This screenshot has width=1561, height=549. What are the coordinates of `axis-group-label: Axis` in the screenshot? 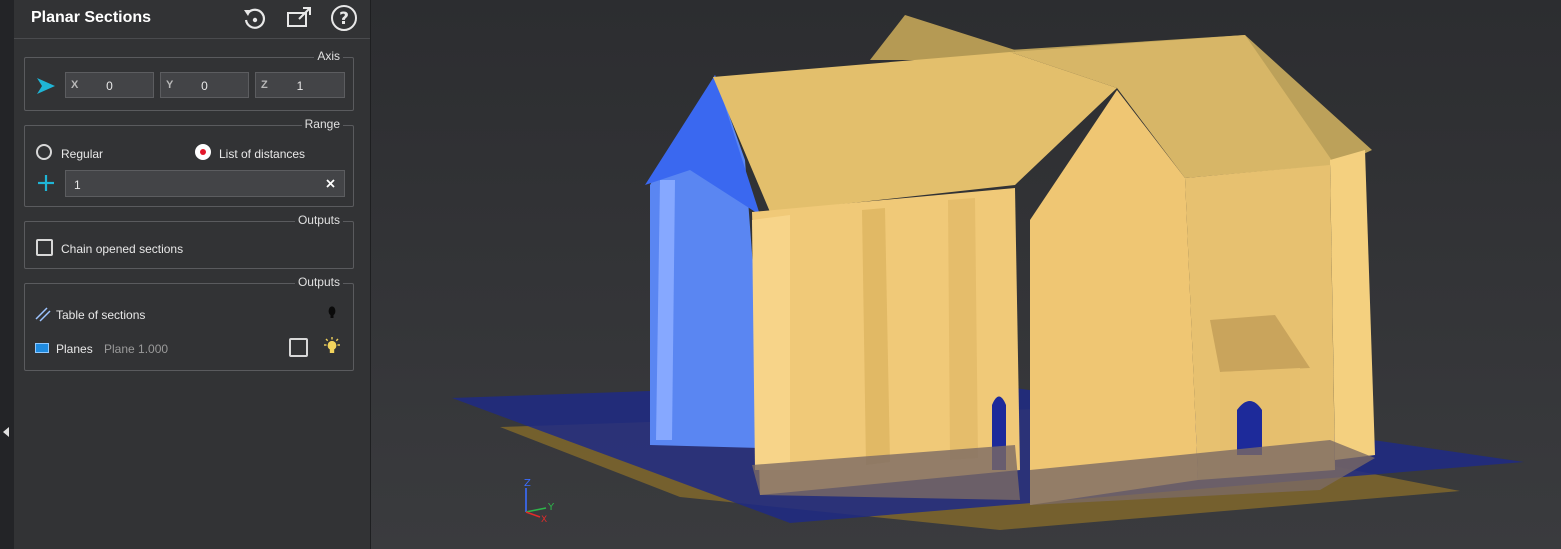 It's located at (328, 56).